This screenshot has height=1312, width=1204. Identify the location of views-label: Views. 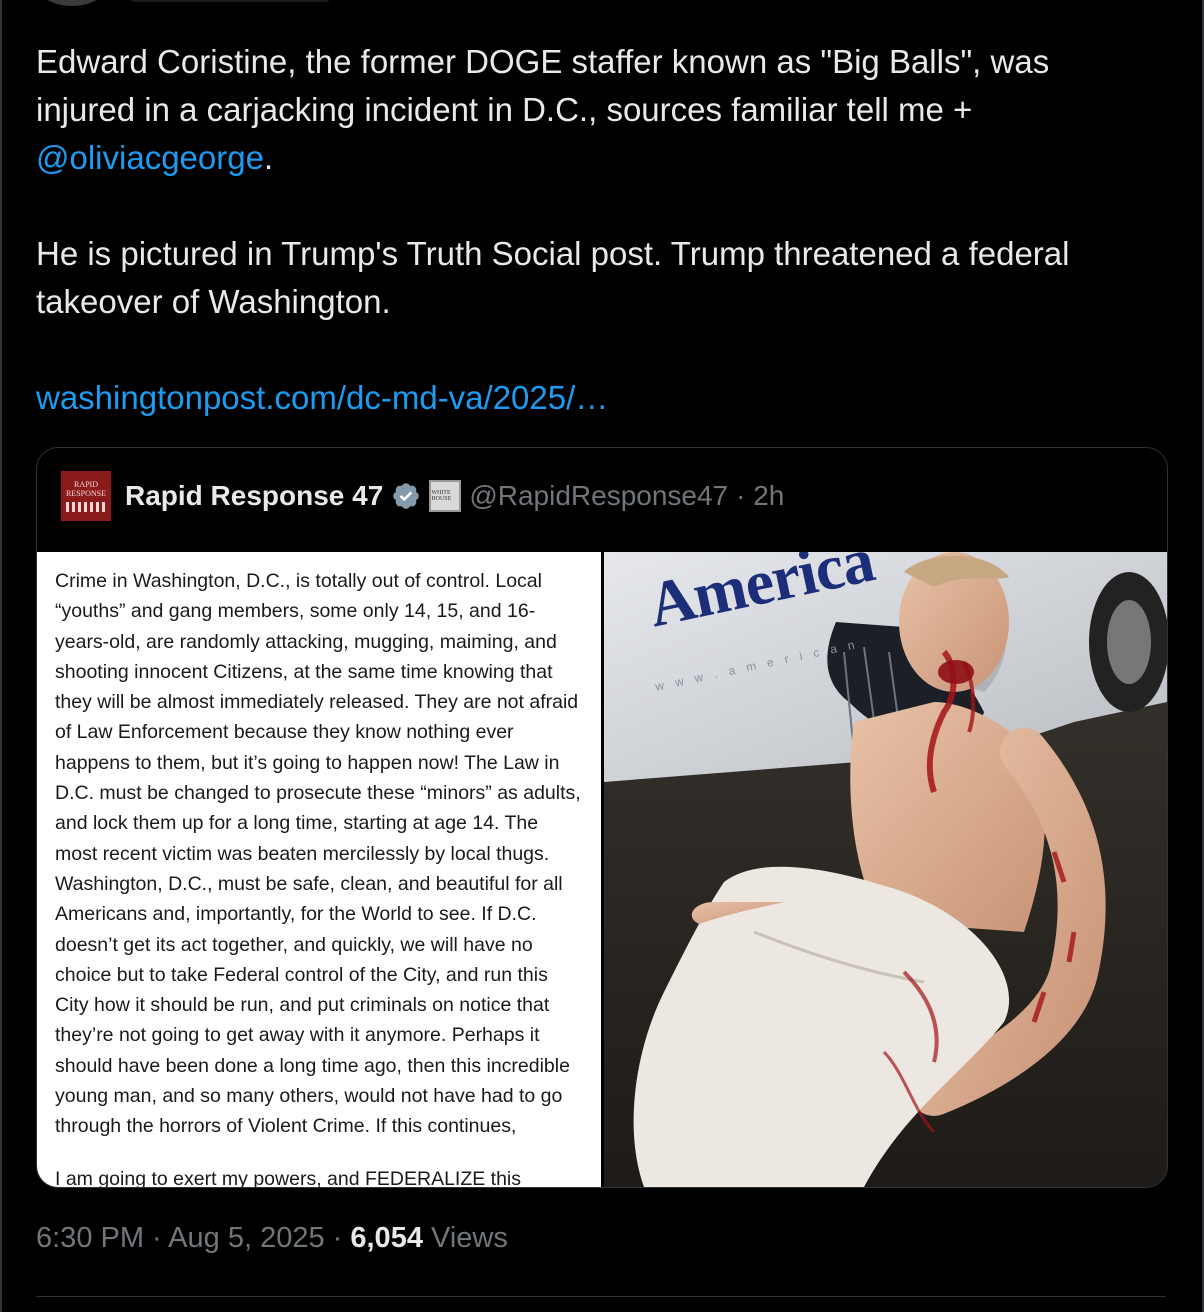
(465, 1238).